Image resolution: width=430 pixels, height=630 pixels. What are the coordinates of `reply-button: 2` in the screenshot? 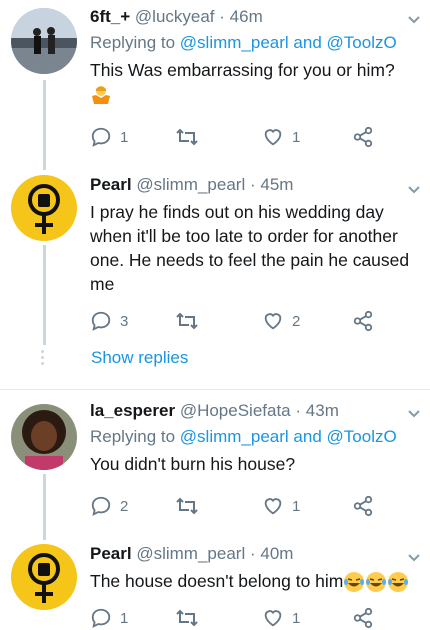 It's located at (109, 506).